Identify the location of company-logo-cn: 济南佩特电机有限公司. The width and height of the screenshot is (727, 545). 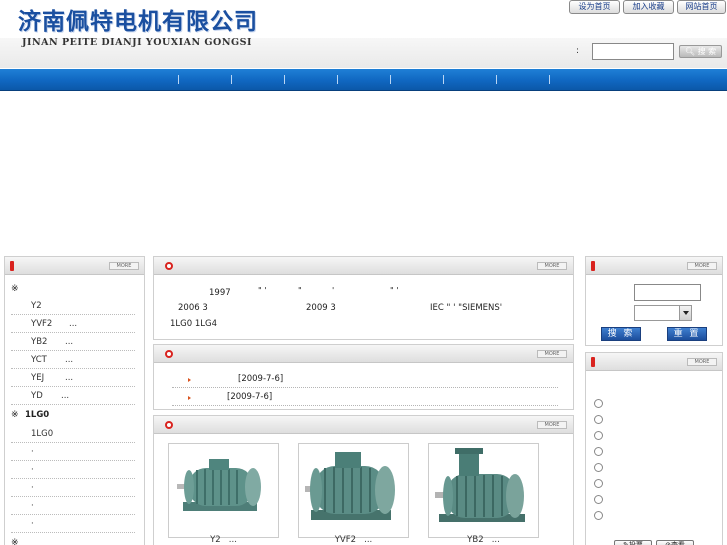
(138, 21).